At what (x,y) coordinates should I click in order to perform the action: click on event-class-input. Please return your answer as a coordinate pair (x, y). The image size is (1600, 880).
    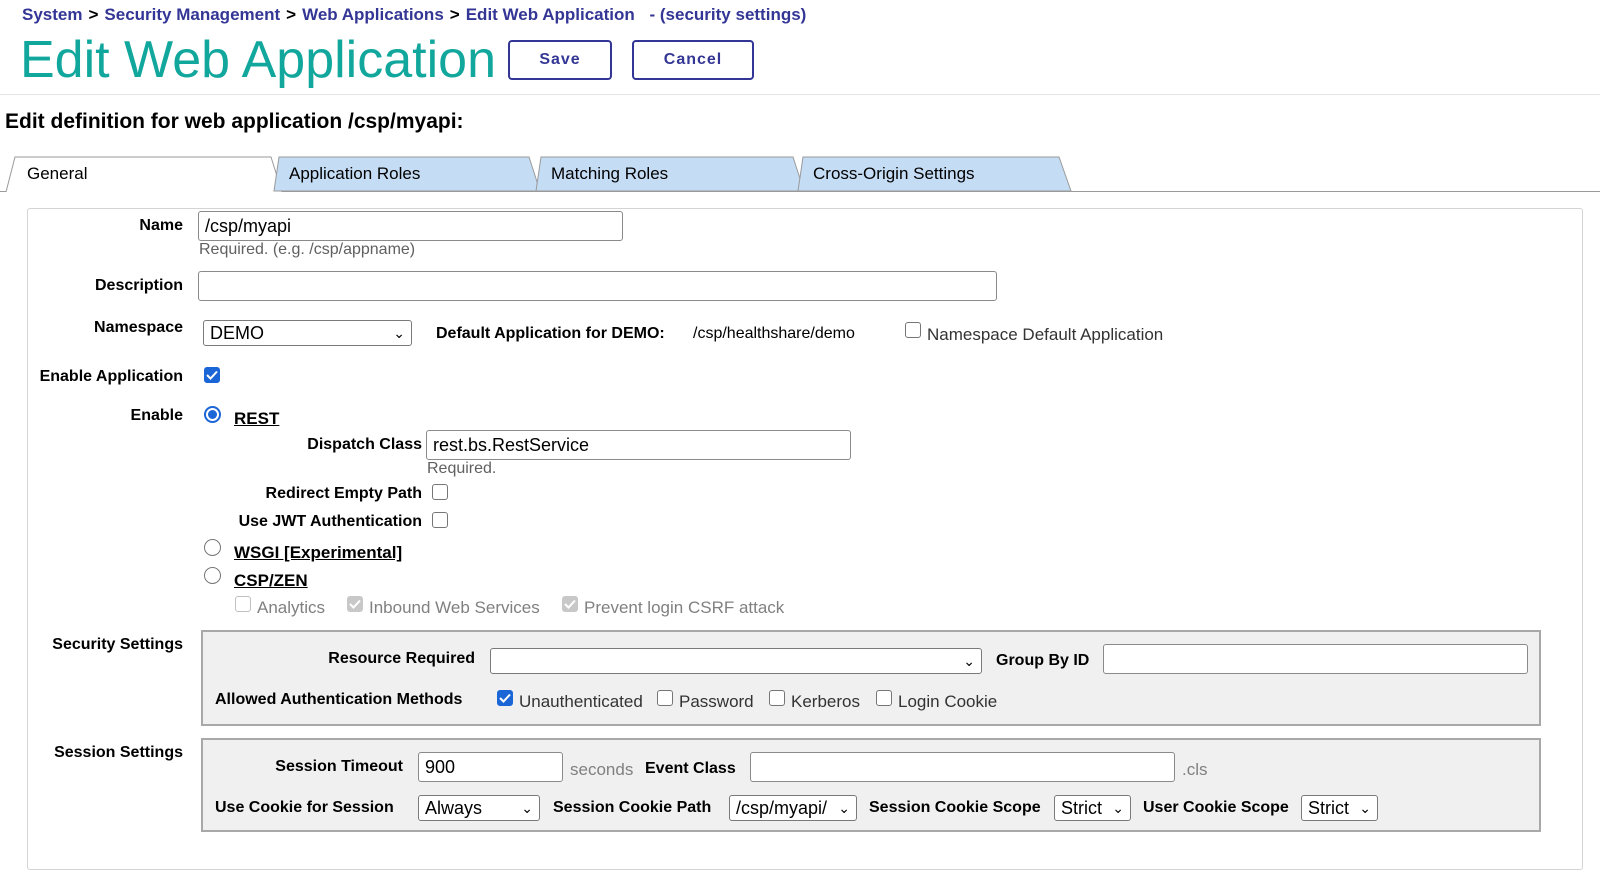
    Looking at the image, I should click on (962, 767).